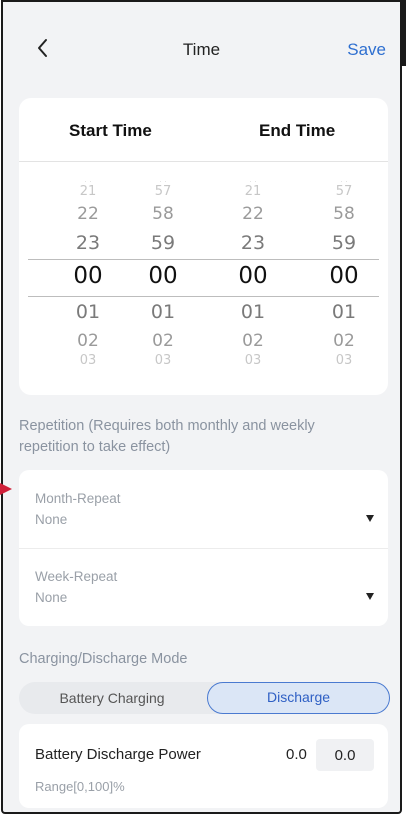 Image resolution: width=408 pixels, height=818 pixels. I want to click on power-range-hint: Range[0,100]%, so click(80, 786).